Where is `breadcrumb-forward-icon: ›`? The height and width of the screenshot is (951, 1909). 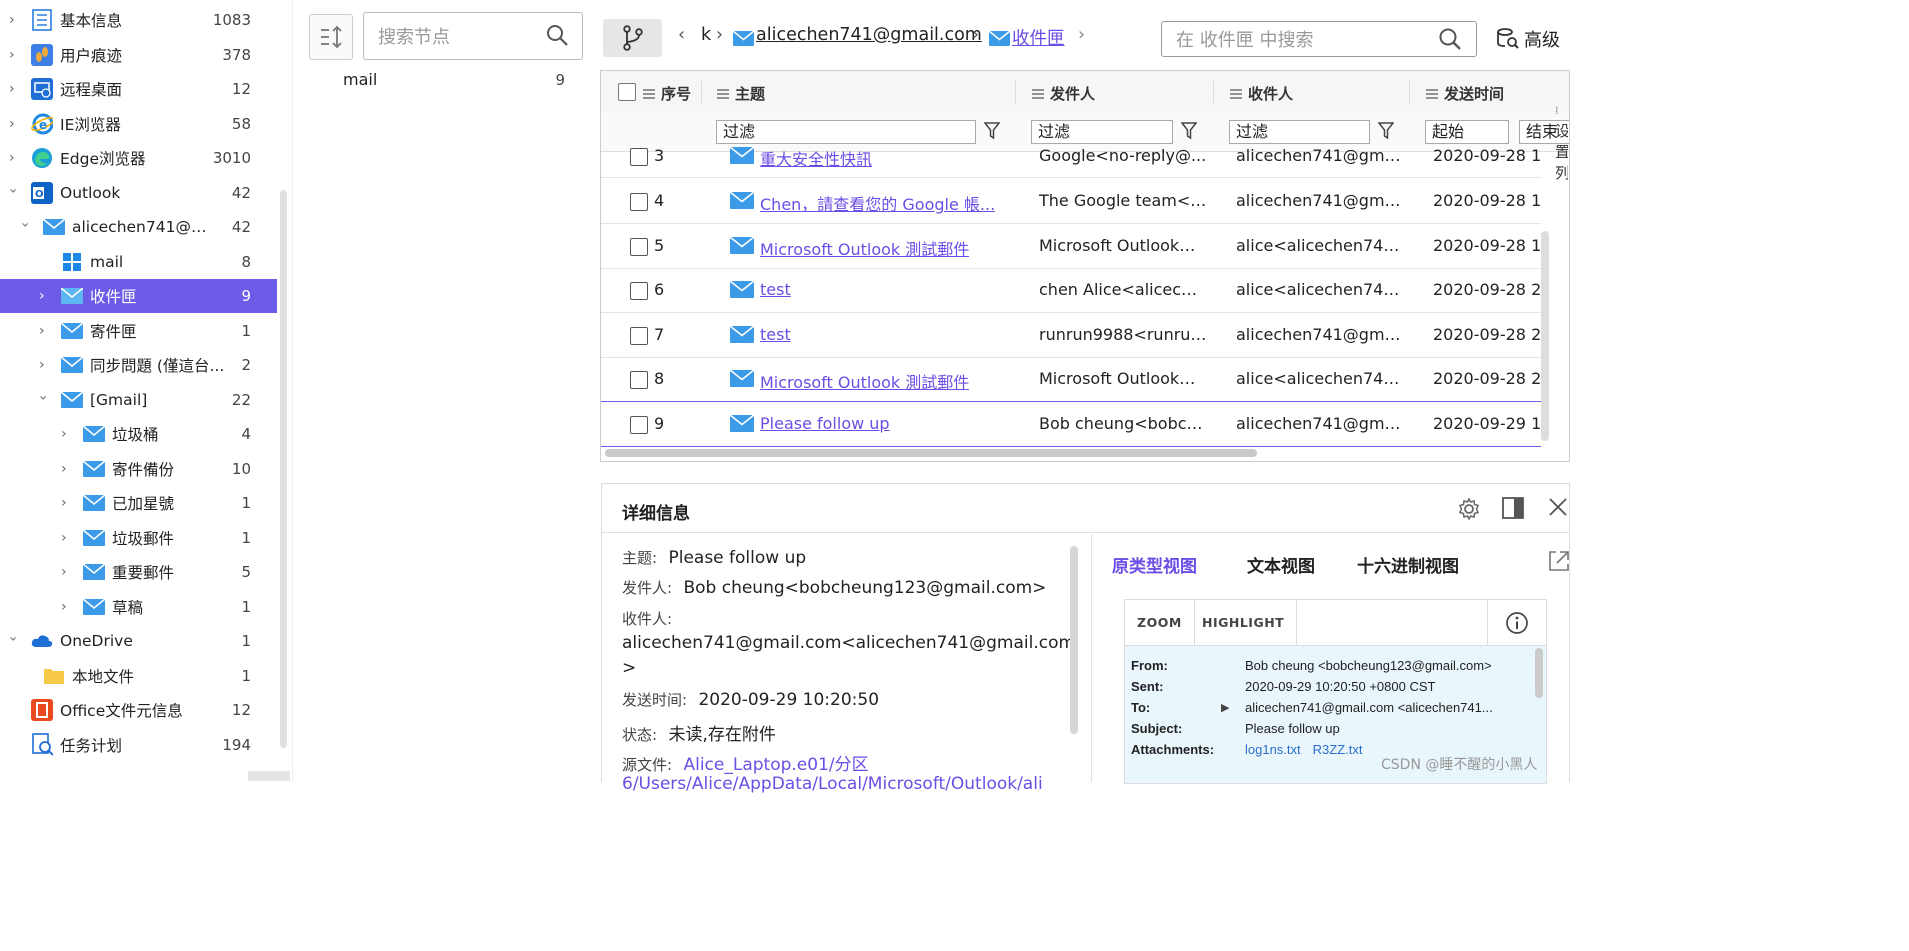
breadcrumb-forward-icon: › is located at coordinates (1081, 35).